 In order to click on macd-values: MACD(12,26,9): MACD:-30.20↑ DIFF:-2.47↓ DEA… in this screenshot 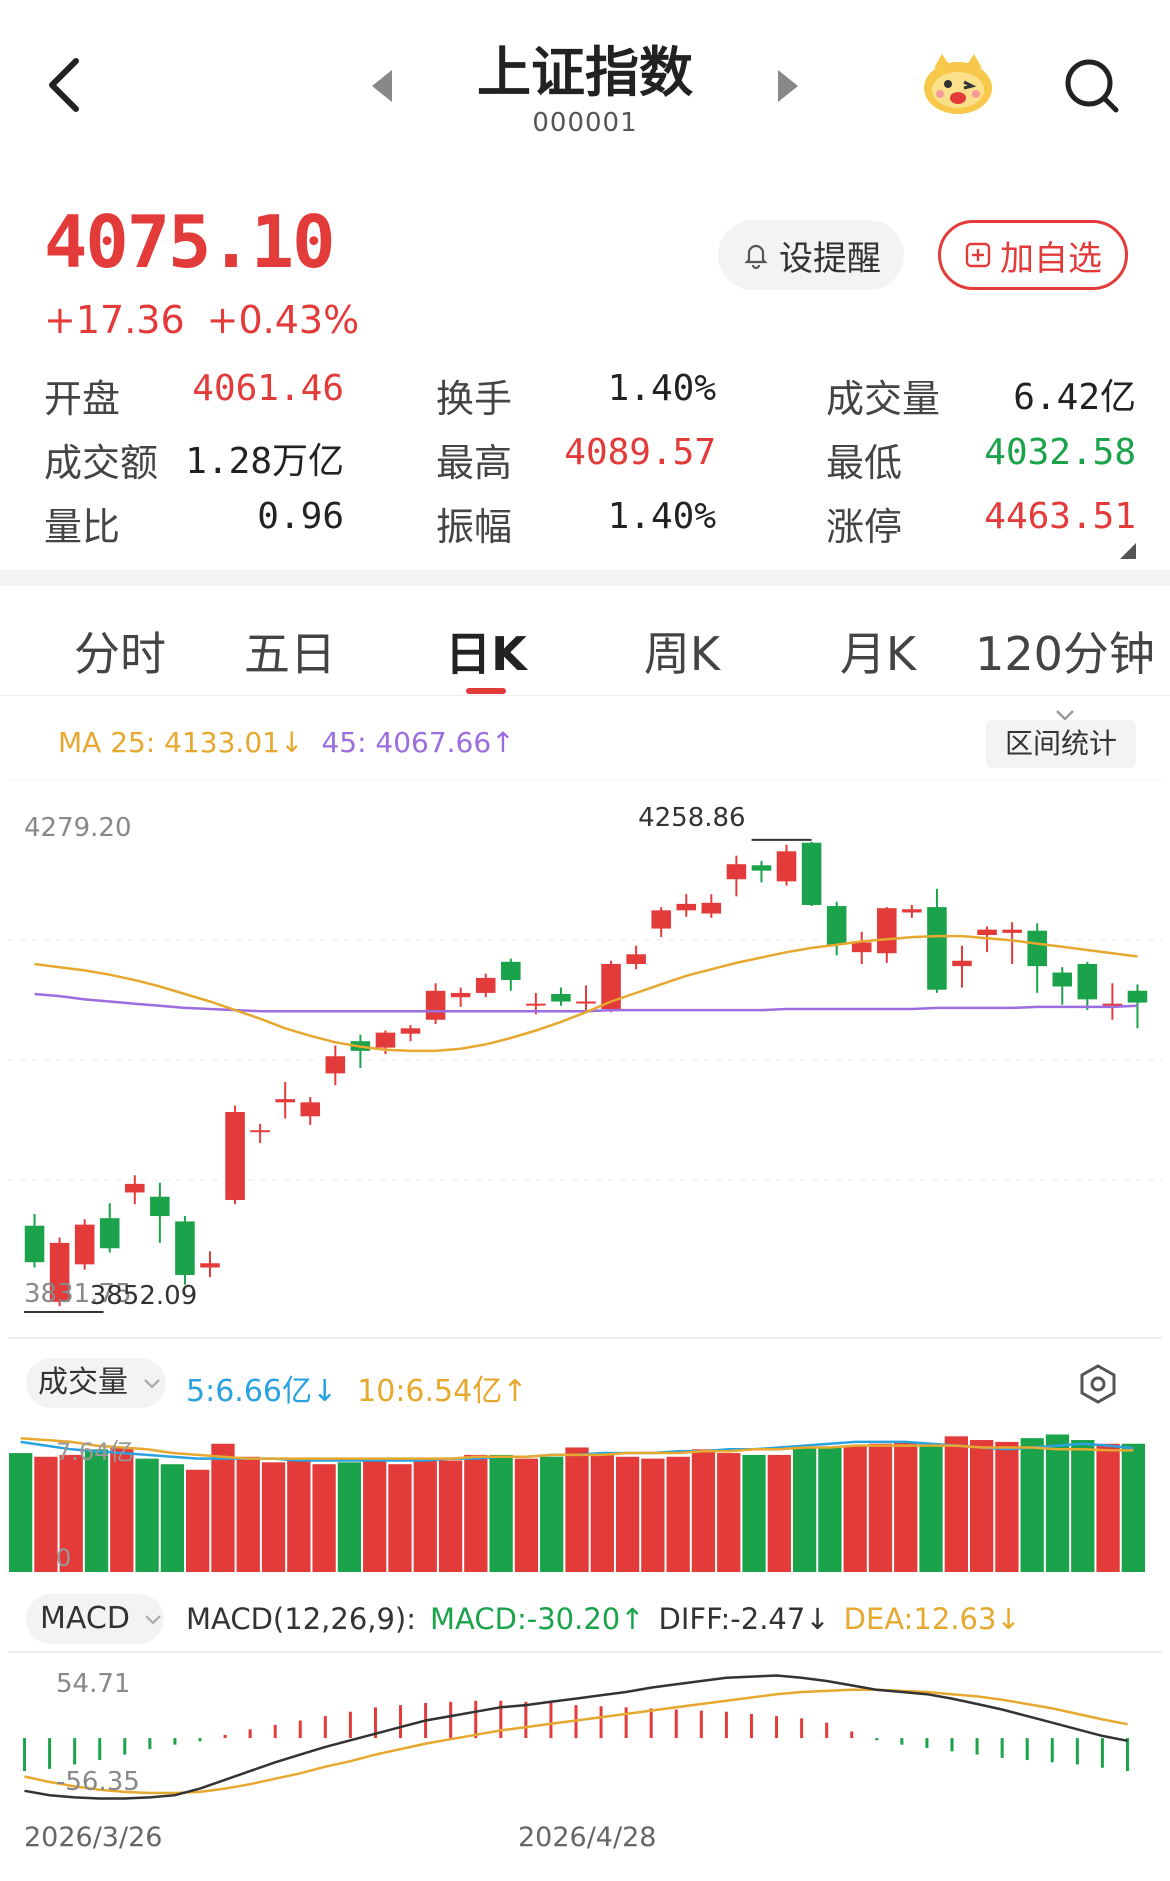, I will do `click(610, 1619)`.